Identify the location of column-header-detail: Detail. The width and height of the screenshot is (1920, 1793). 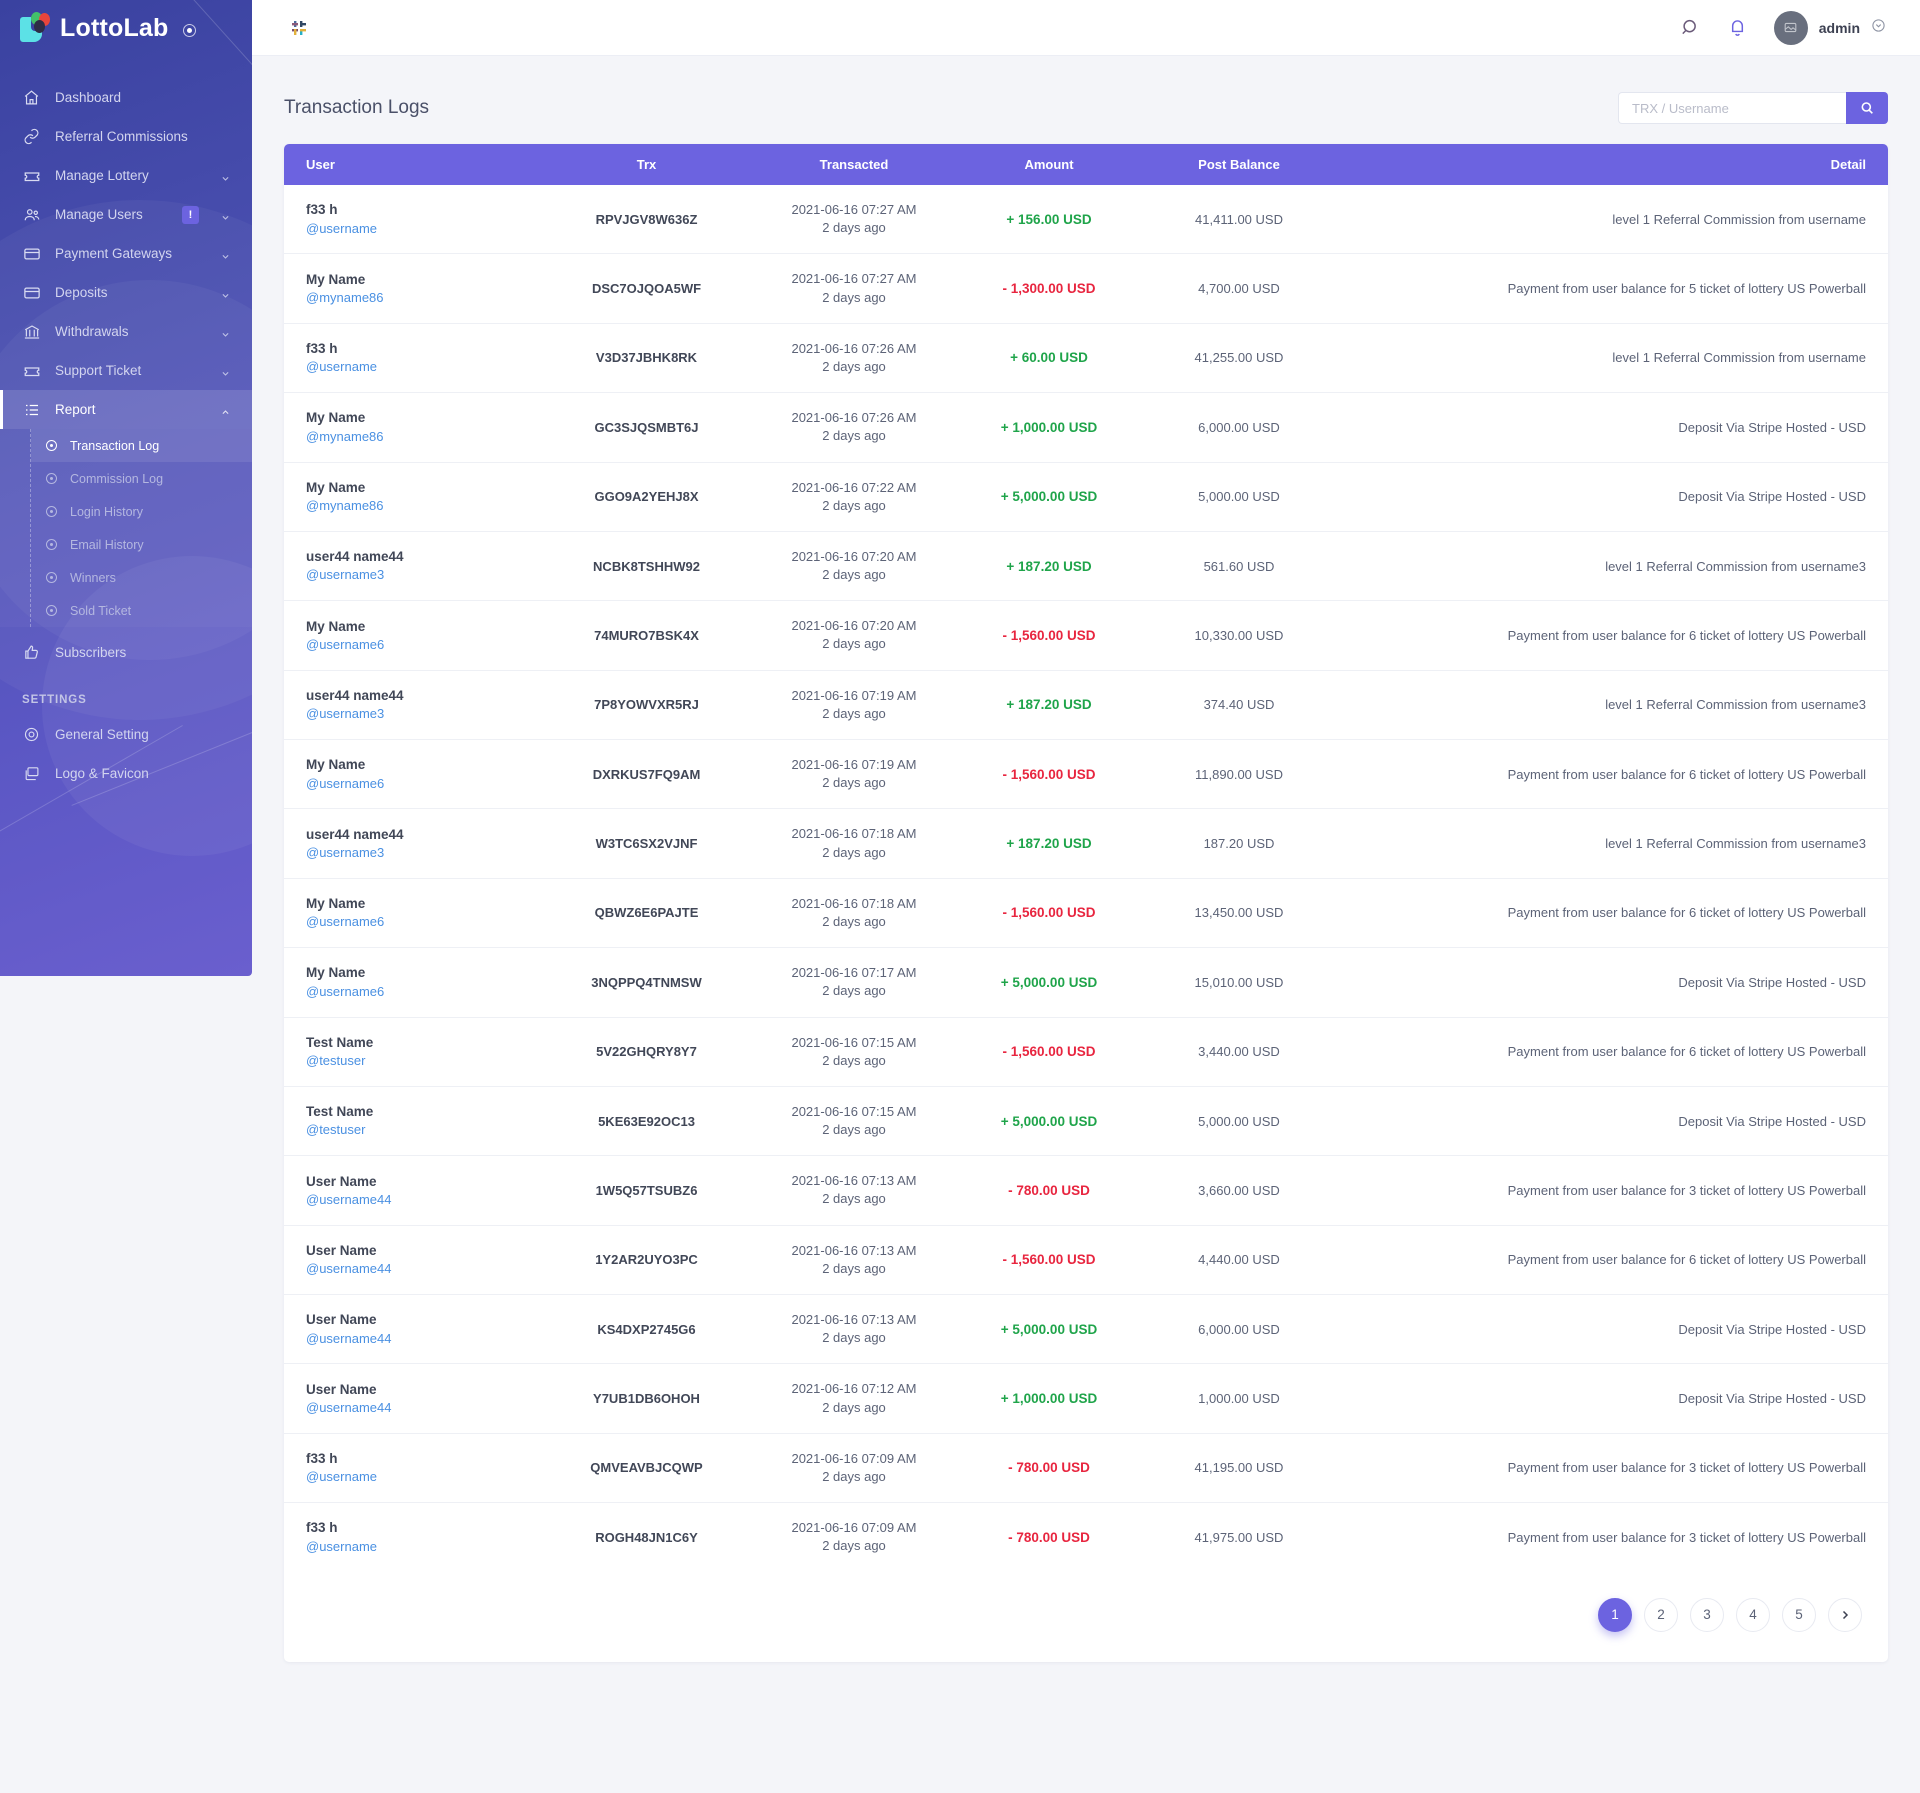
(1611, 164).